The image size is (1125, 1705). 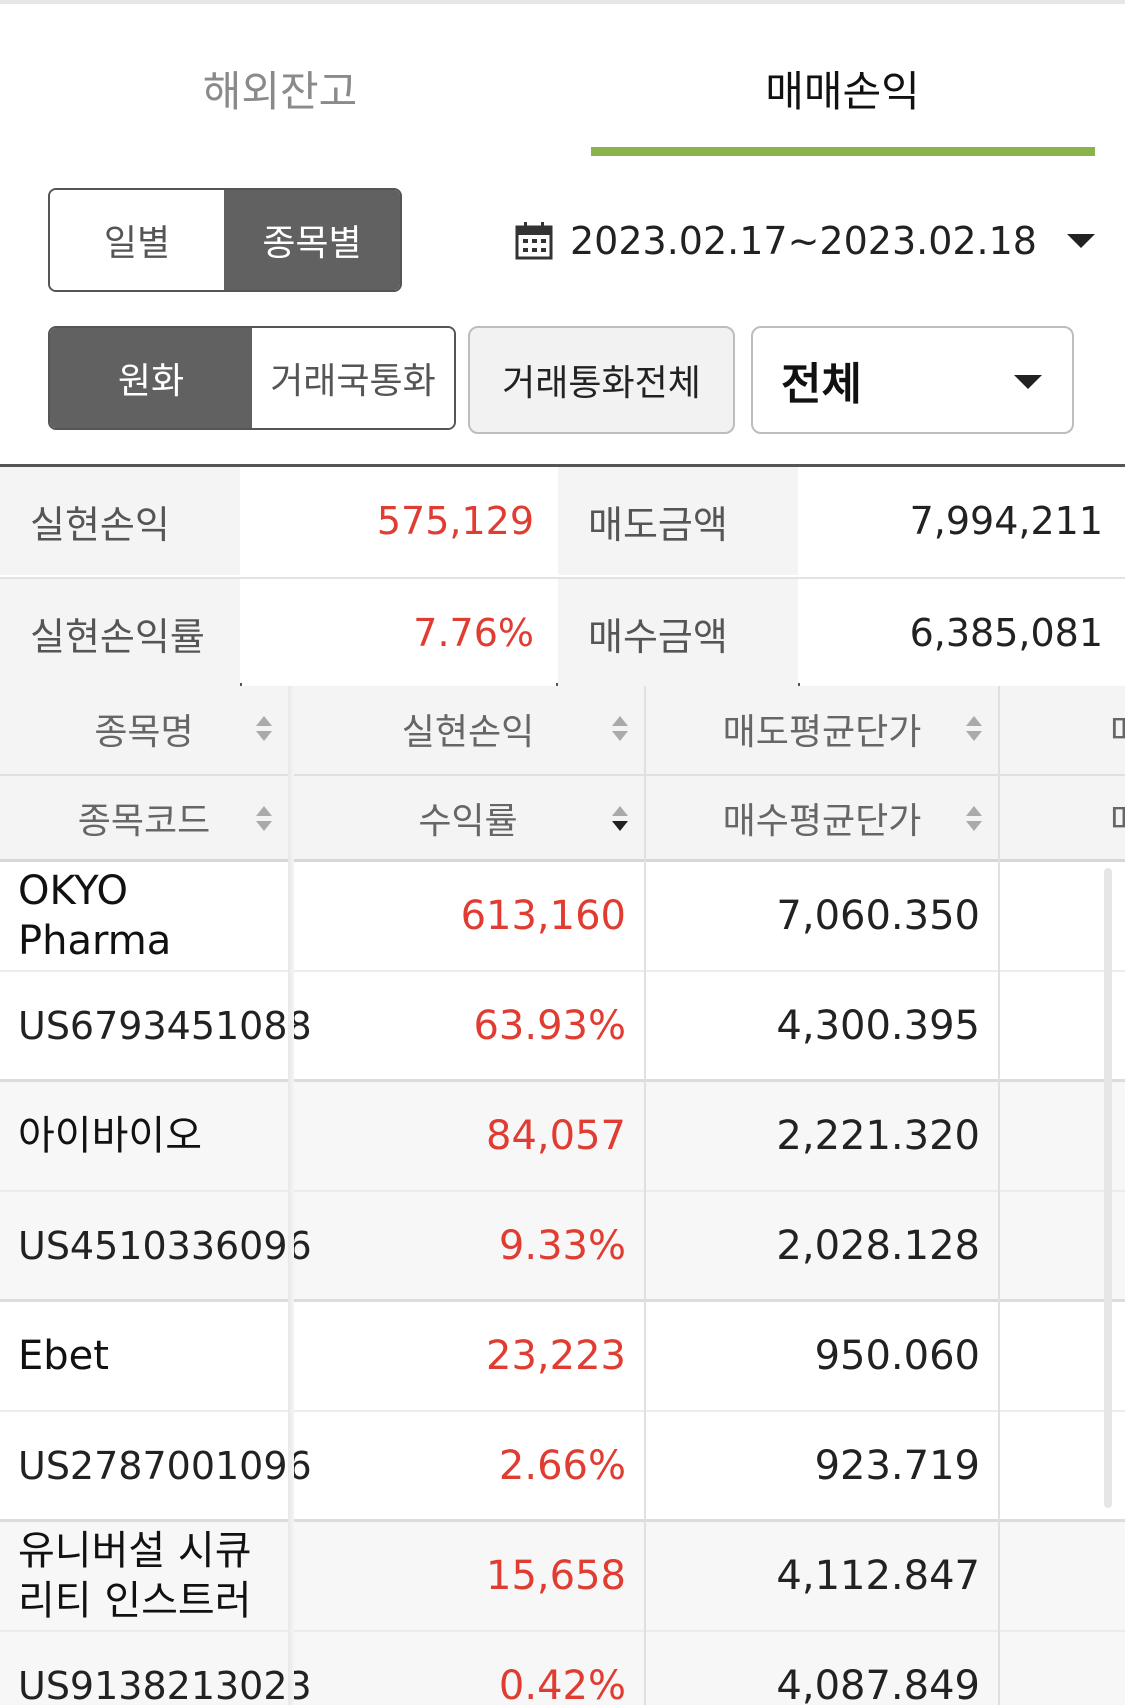 What do you see at coordinates (842, 88) in the screenshot?
I see `tab-trading-pl: 매매손익` at bounding box center [842, 88].